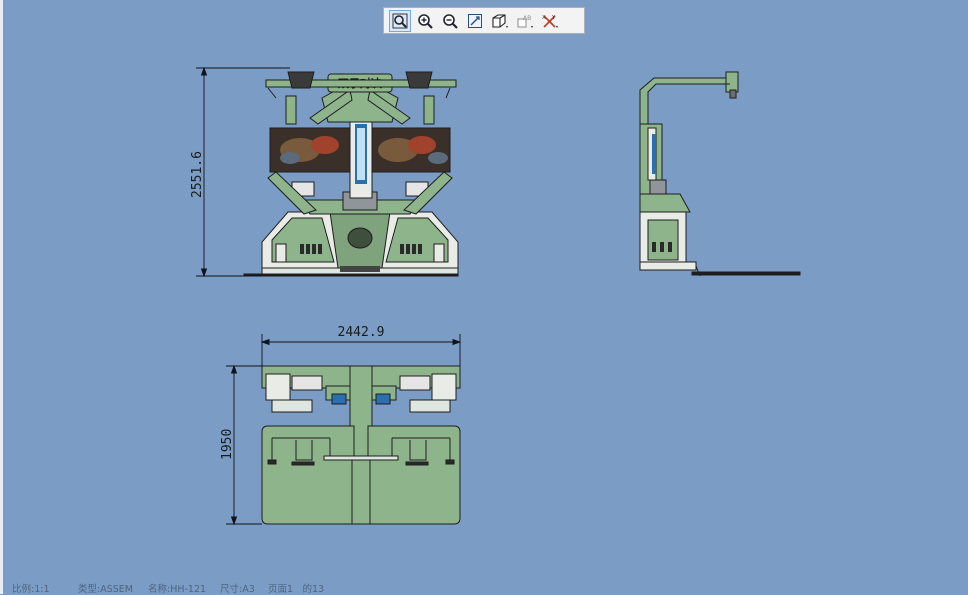 The height and width of the screenshot is (595, 968). Describe the element at coordinates (351, 174) in the screenshot. I see `front-view: 双子对决` at that location.